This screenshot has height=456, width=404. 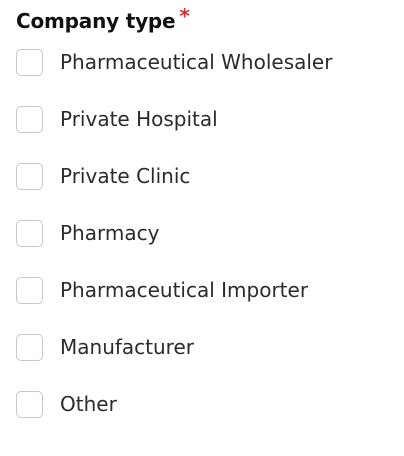 What do you see at coordinates (127, 347) in the screenshot?
I see `option-label: Manufacturer` at bounding box center [127, 347].